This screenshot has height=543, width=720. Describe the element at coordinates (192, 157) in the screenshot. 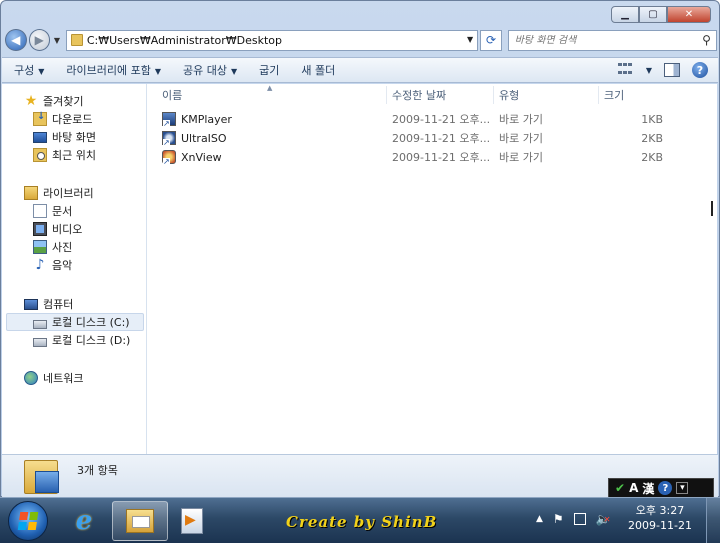

I see `file-name-cell: XnView` at that location.